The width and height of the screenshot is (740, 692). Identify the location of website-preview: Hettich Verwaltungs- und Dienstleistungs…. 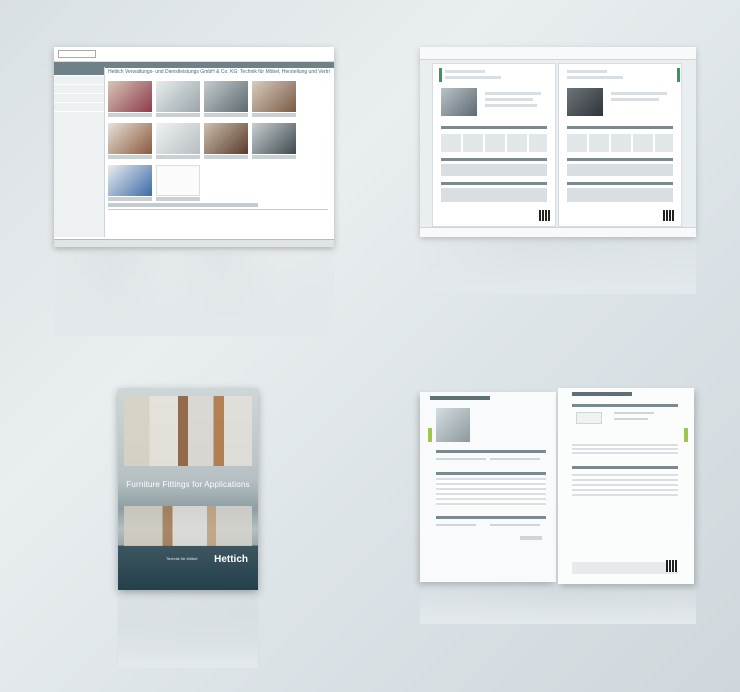
(194, 147).